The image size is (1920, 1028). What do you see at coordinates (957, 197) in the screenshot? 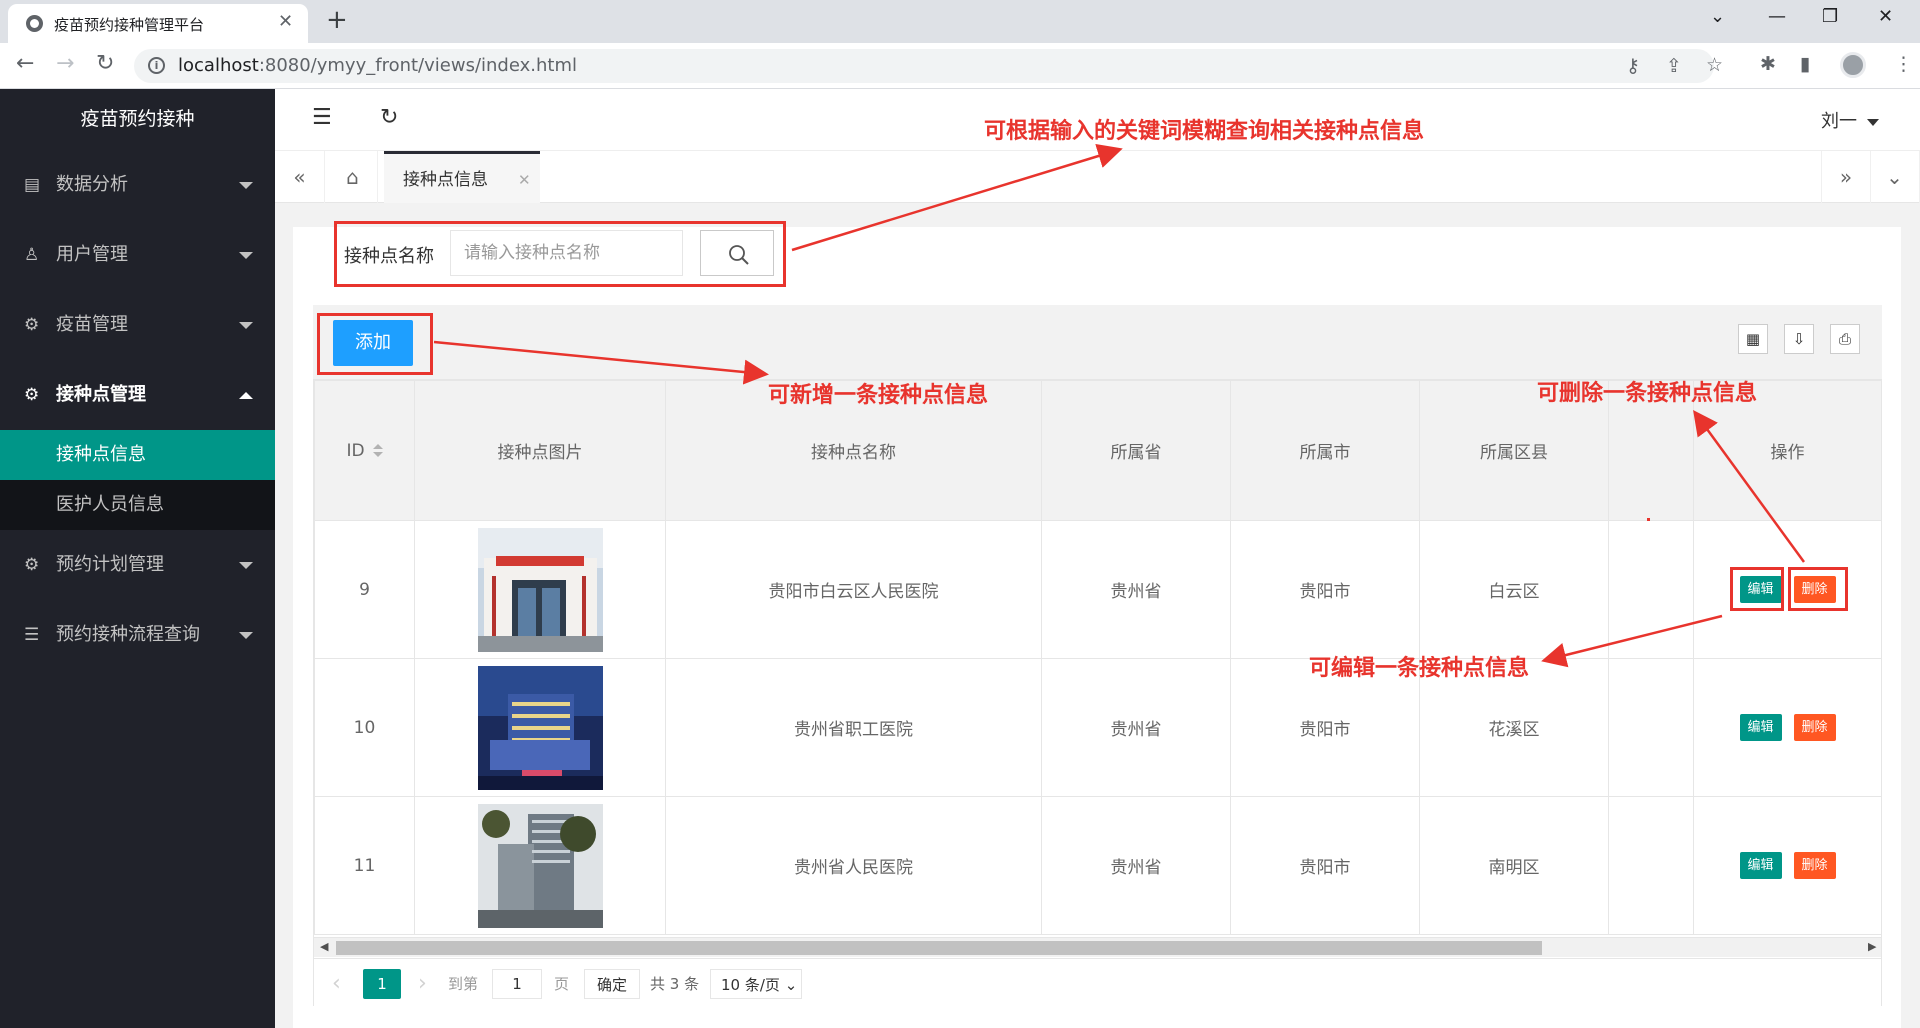
I see `arrow-to-search-note` at bounding box center [957, 197].